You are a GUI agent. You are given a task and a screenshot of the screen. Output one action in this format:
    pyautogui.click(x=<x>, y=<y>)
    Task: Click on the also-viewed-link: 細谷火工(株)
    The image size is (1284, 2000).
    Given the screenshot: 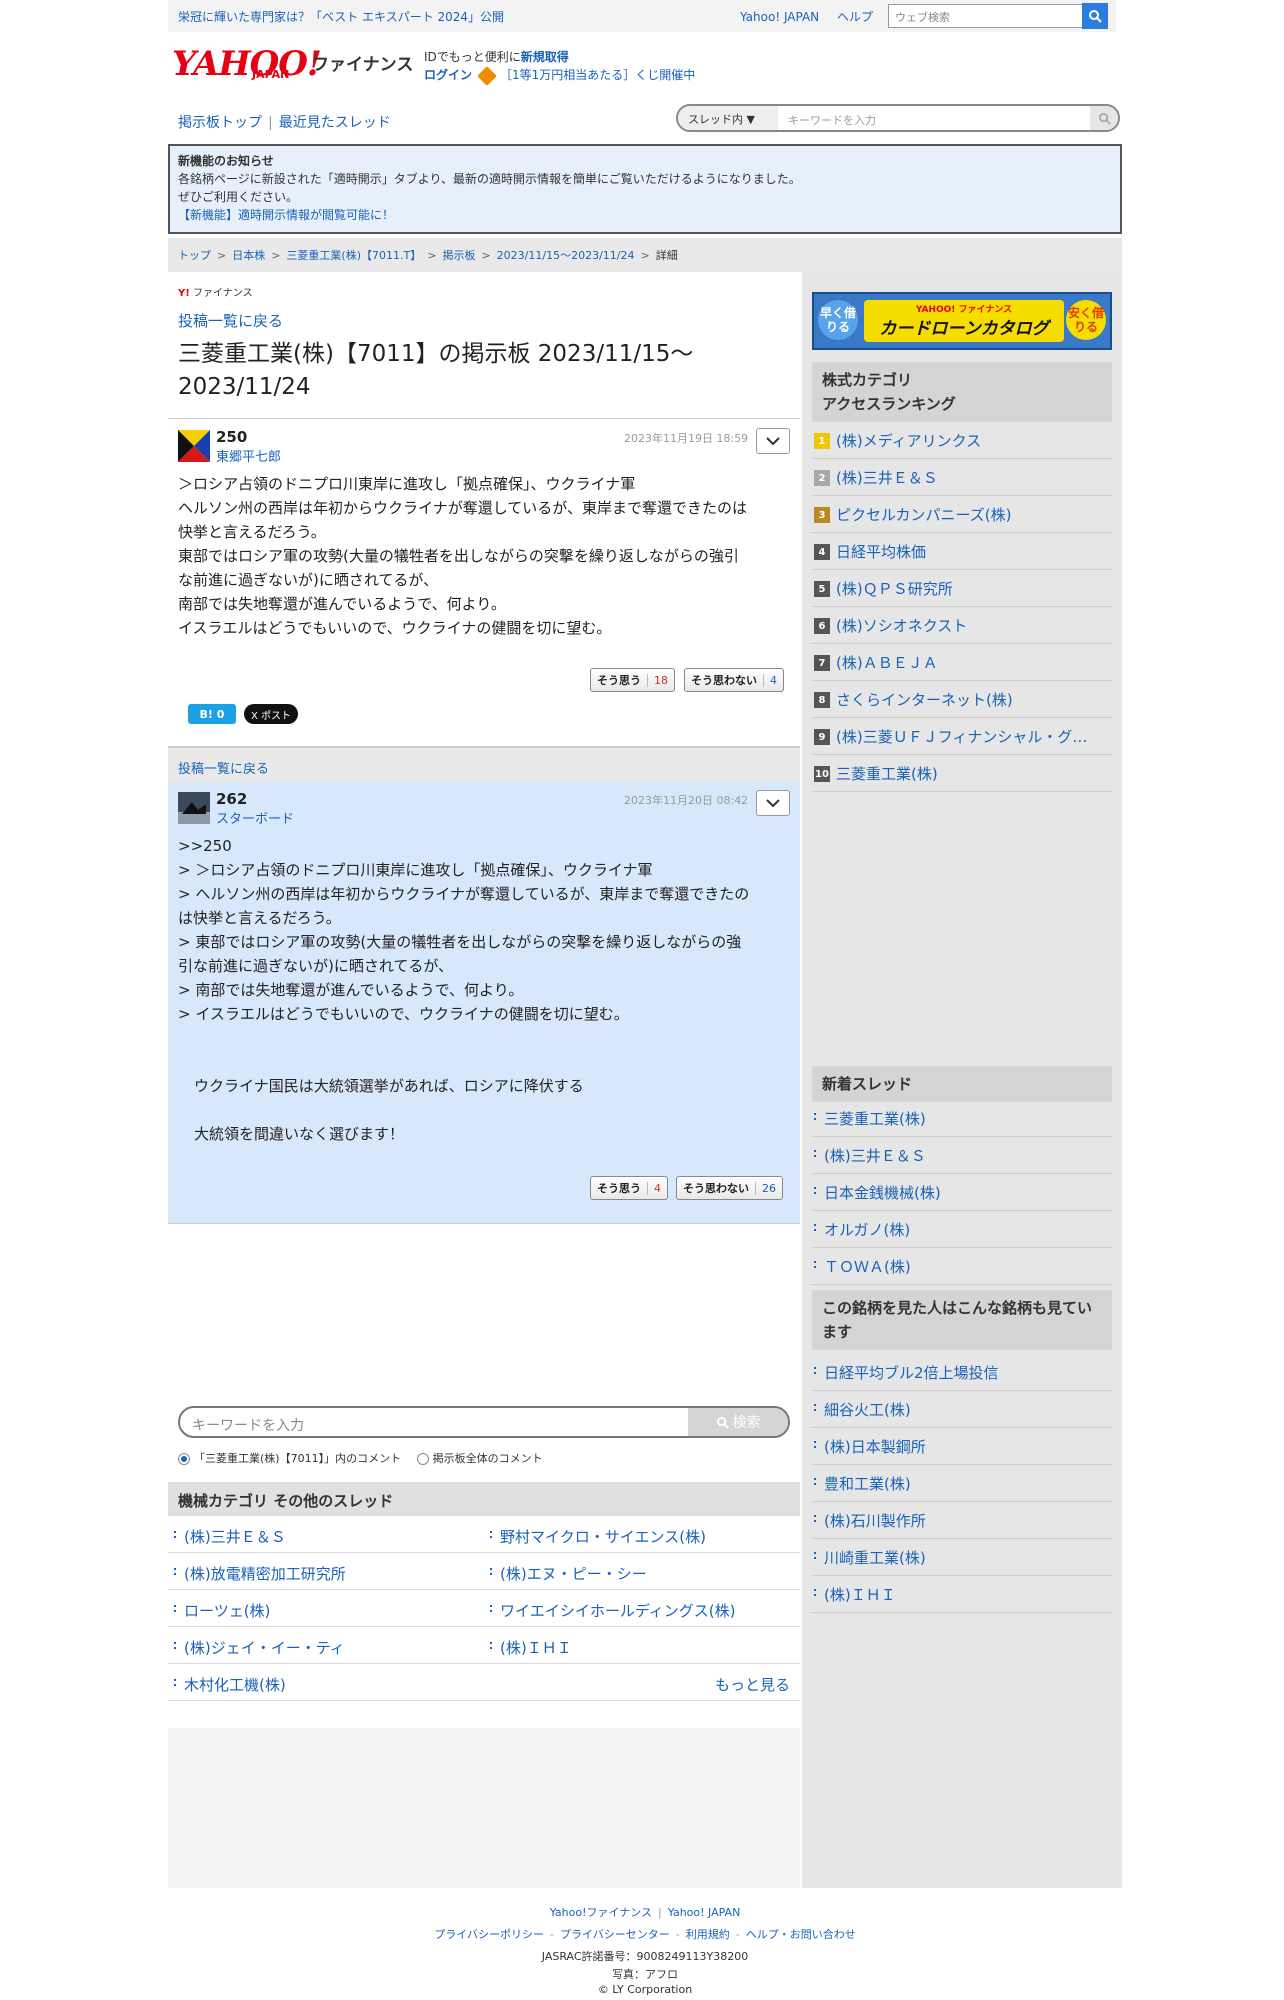 What is the action you would take?
    pyautogui.click(x=861, y=1409)
    